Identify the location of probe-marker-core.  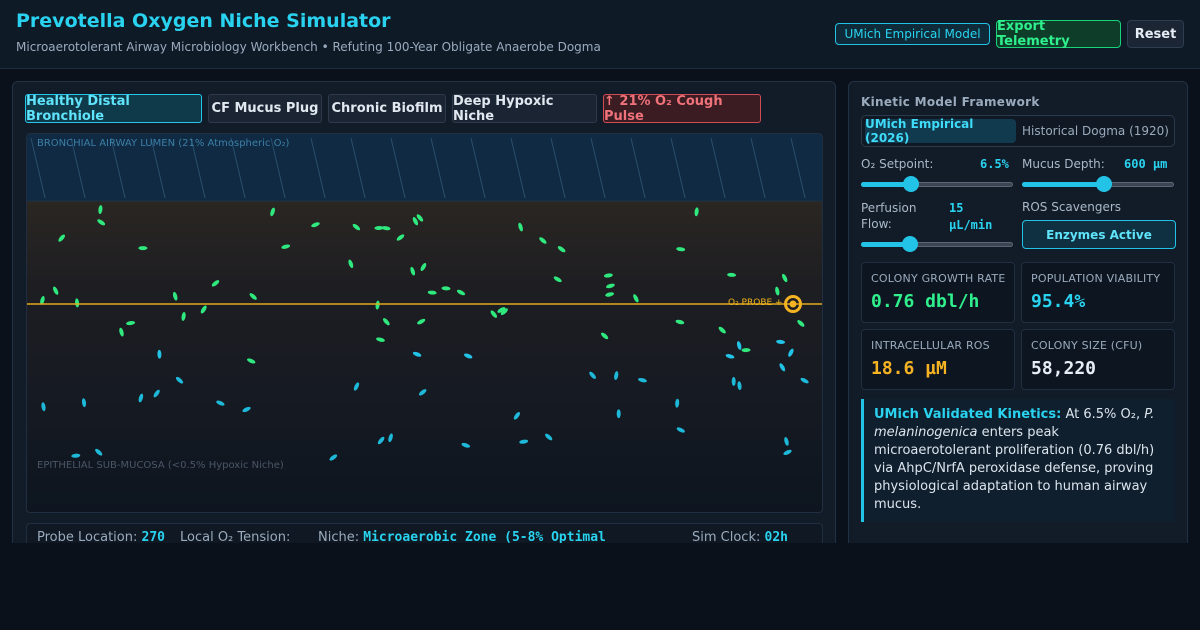
(793, 304).